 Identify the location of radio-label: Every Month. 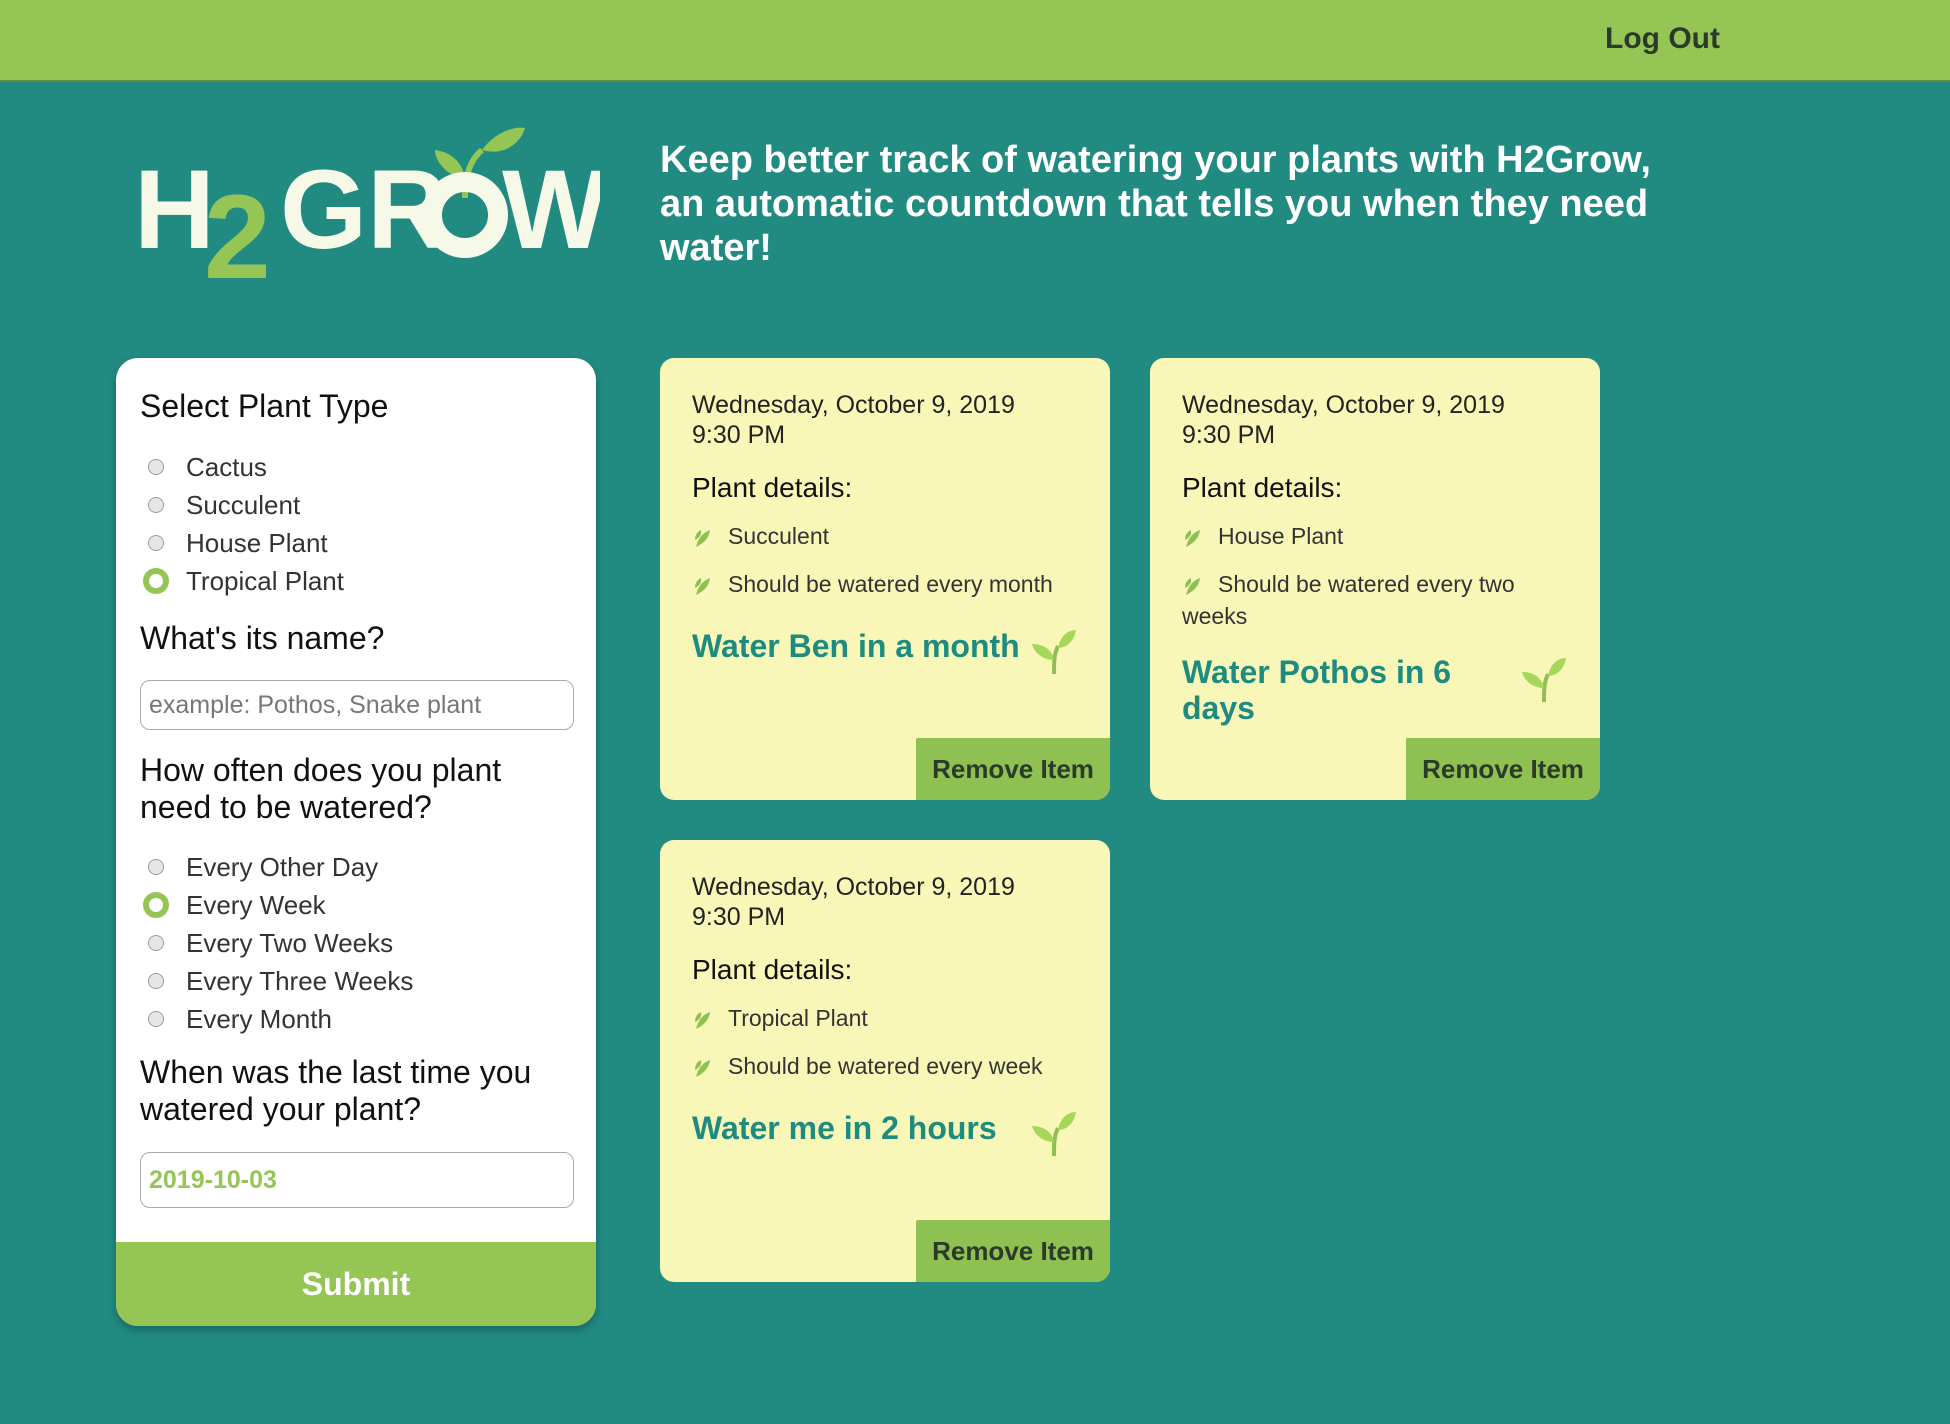
(259, 1018).